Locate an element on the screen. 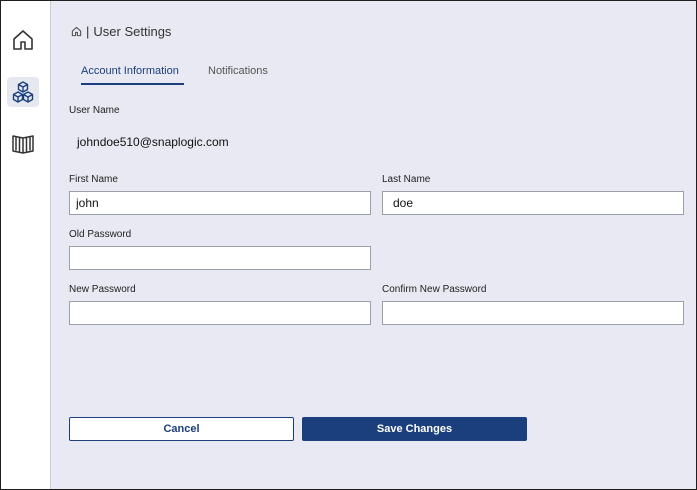 Image resolution: width=697 pixels, height=490 pixels. first-name-label: First Name is located at coordinates (93, 179).